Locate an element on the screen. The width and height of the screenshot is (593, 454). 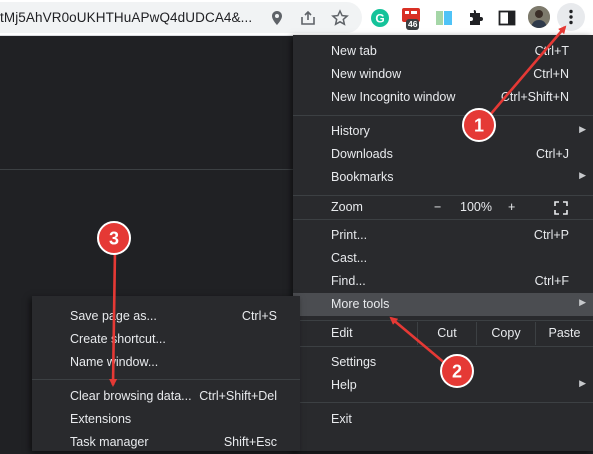
menu-item-new-window: New window Ctrl+N is located at coordinates (443, 74).